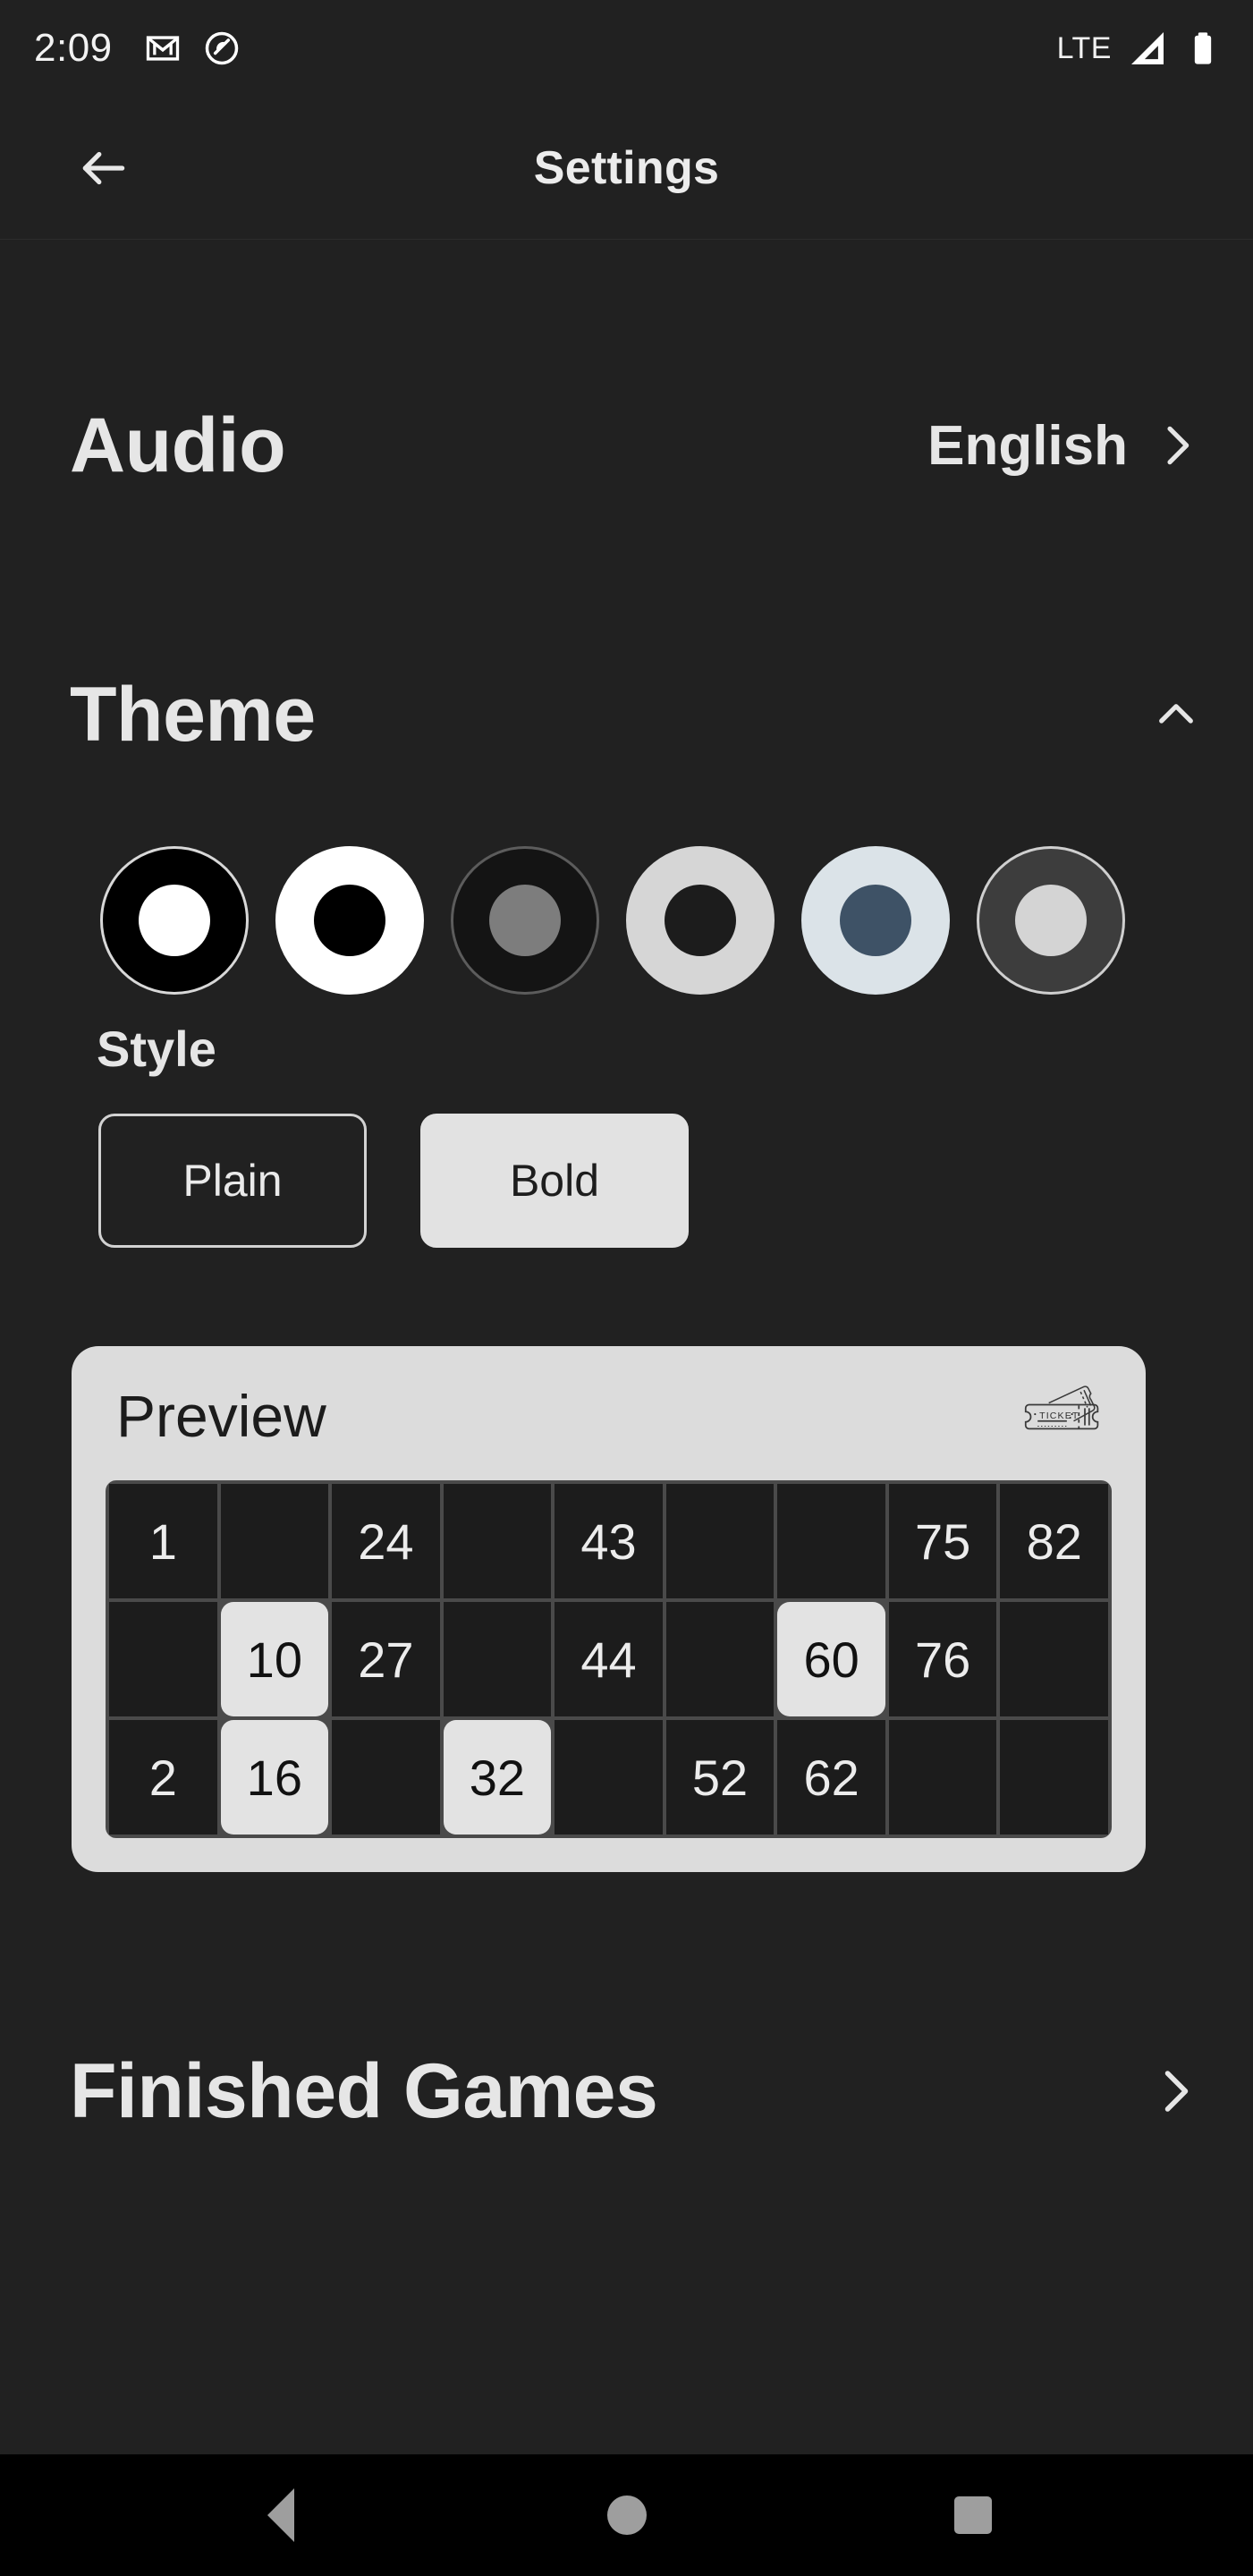 The width and height of the screenshot is (1253, 2576). I want to click on style-option-list: Plain Bold, so click(626, 1181).